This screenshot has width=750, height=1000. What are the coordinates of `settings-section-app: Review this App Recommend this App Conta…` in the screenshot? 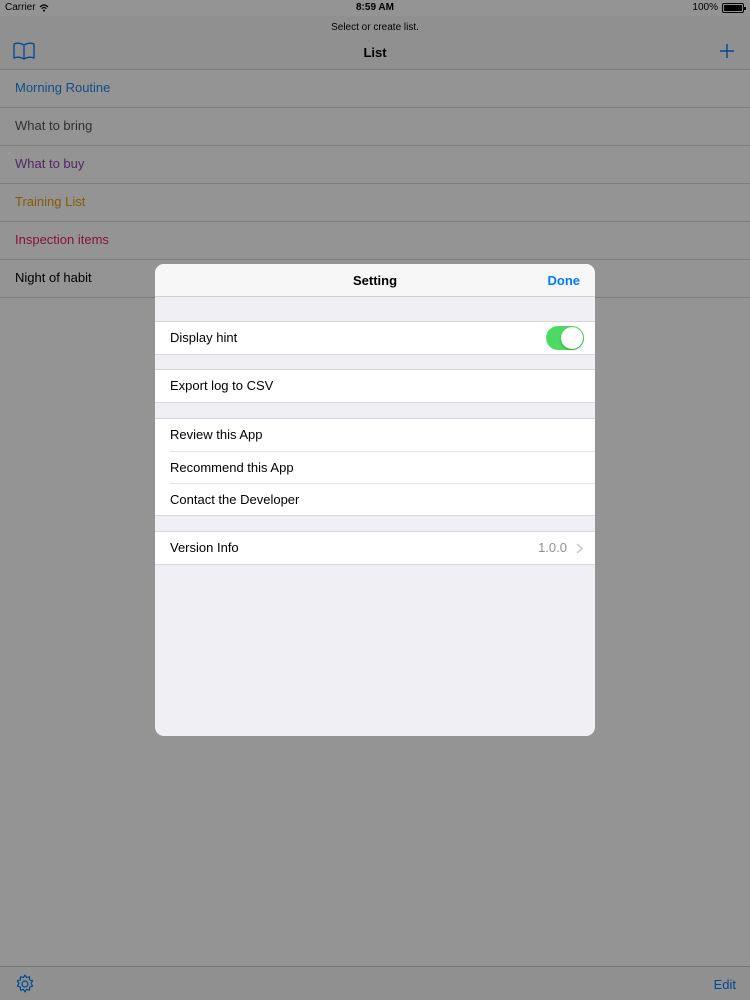 It's located at (375, 467).